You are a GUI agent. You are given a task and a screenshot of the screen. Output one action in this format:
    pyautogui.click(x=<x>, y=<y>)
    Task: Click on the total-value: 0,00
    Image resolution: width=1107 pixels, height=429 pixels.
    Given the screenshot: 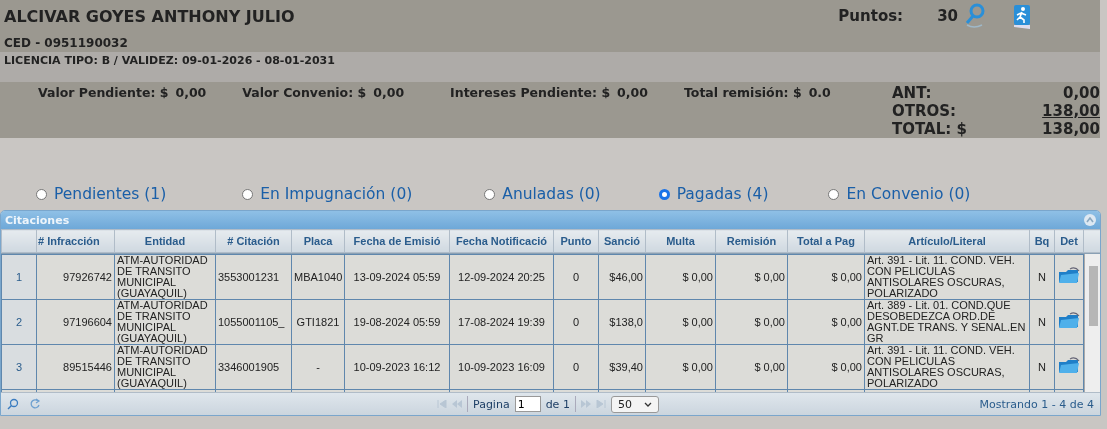 What is the action you would take?
    pyautogui.click(x=1081, y=93)
    